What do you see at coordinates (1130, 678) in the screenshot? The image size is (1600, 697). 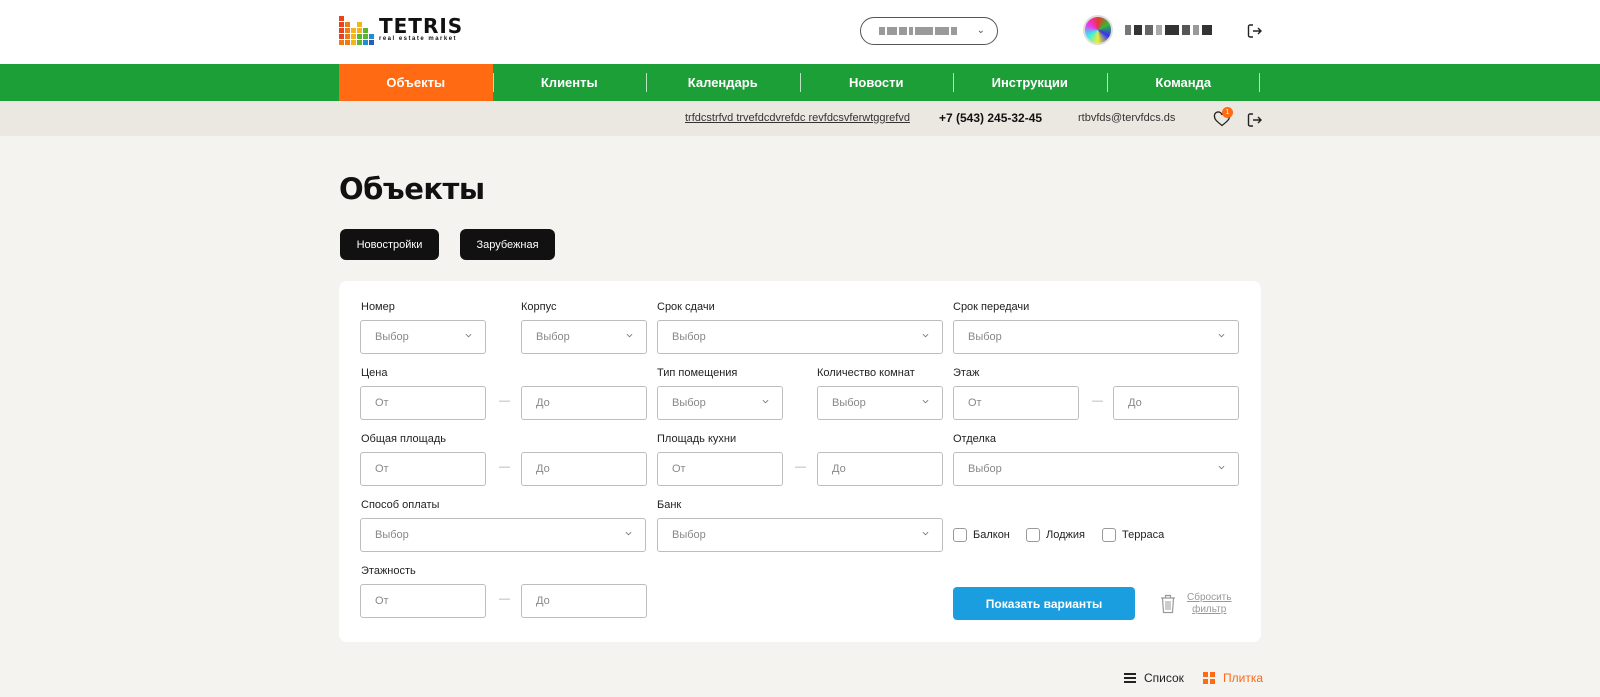 I see `list-icon` at bounding box center [1130, 678].